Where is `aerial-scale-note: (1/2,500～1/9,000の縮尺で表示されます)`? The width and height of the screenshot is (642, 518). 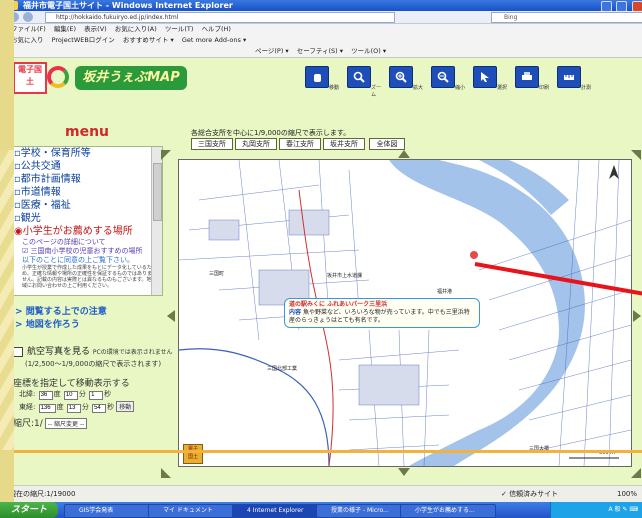
aerial-scale-note: (1/2,500～1/9,000の縮尺で表示されます) is located at coordinates (93, 364).